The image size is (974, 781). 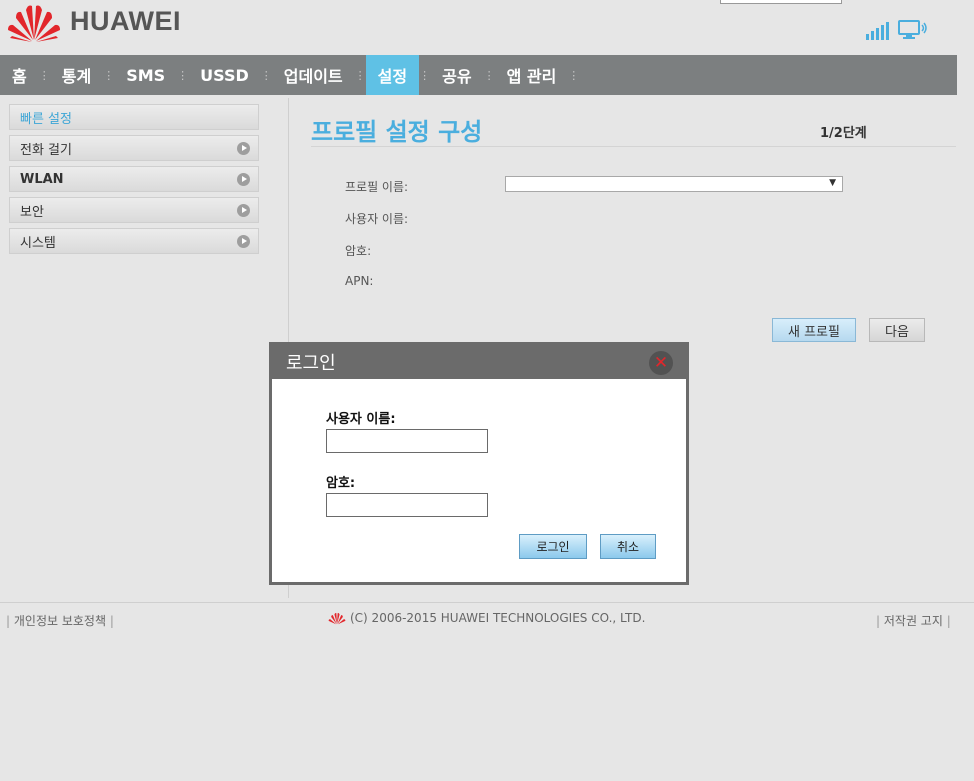 I want to click on nav-share: 공유, so click(x=456, y=75).